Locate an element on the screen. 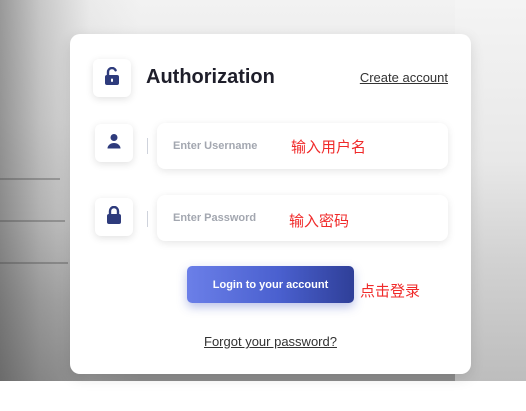 This screenshot has height=411, width=526. login-annotation: 点击登录 is located at coordinates (390, 291).